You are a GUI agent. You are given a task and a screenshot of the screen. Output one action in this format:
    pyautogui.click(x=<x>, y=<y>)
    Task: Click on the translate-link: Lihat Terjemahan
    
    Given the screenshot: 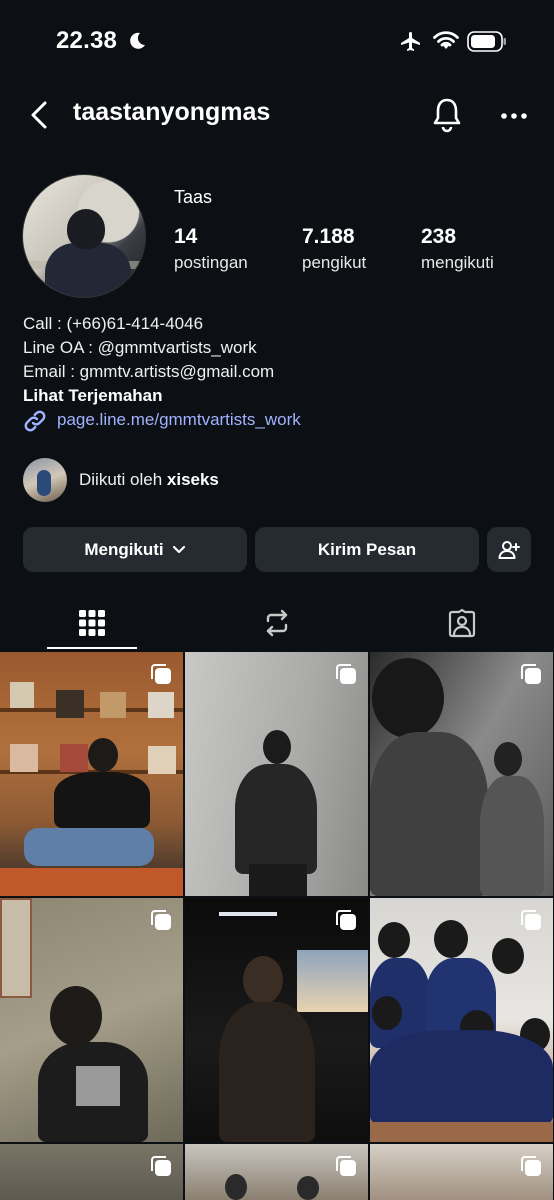 What is the action you would take?
    pyautogui.click(x=148, y=396)
    